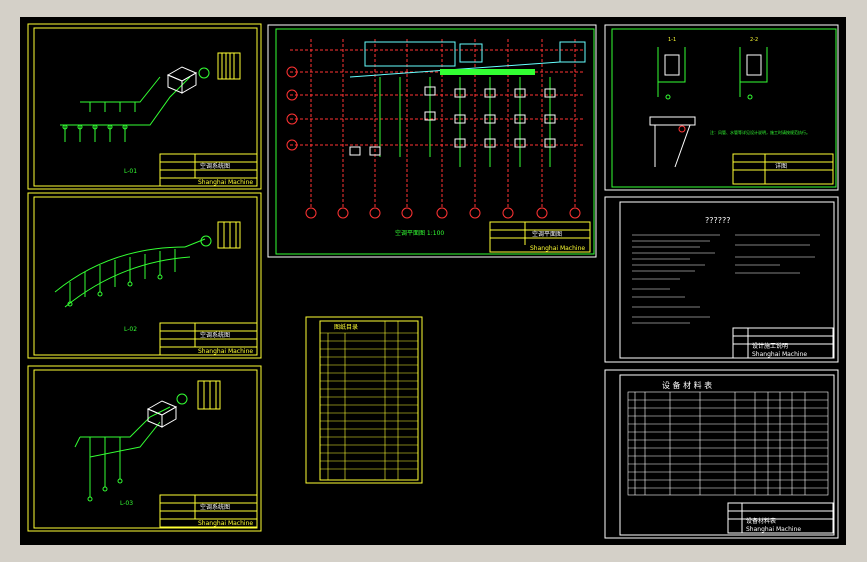 The height and width of the screenshot is (562, 867). What do you see at coordinates (126, 503) in the screenshot?
I see `axo3-caption: L-03` at bounding box center [126, 503].